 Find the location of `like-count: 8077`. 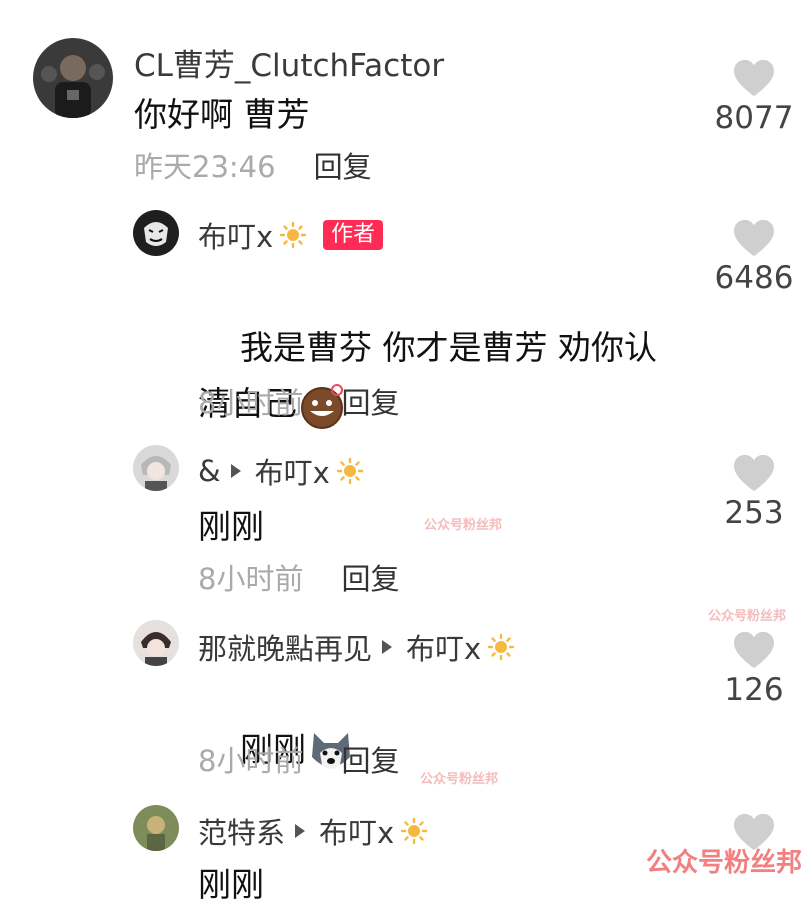

like-count: 8077 is located at coordinates (754, 118).